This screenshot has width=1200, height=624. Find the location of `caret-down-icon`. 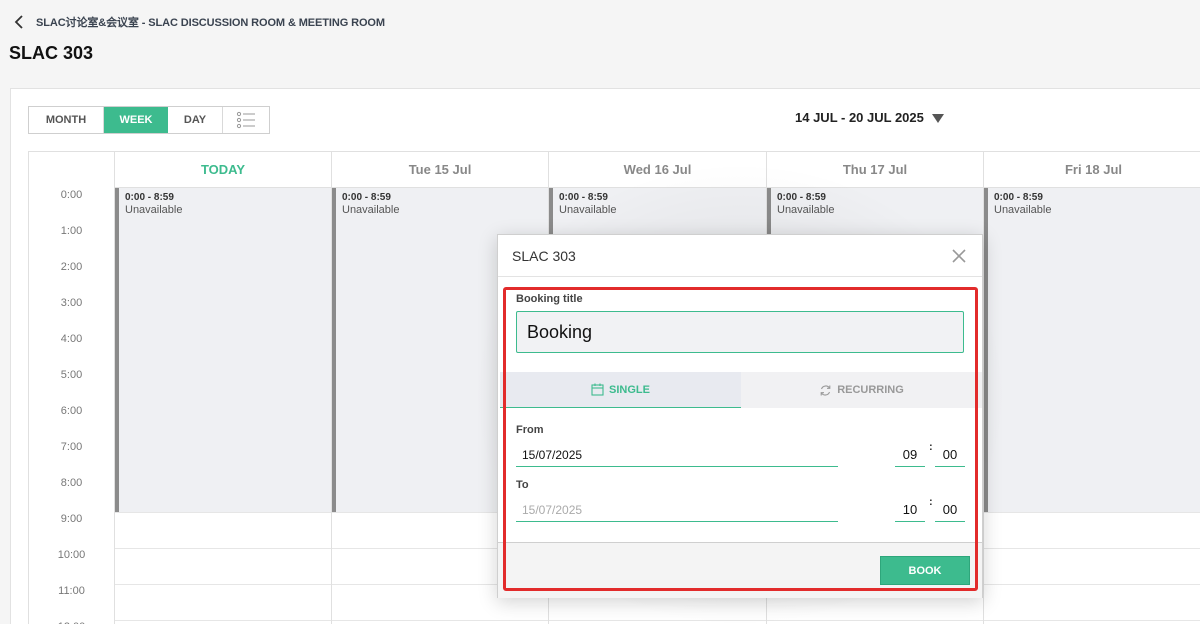

caret-down-icon is located at coordinates (937, 118).